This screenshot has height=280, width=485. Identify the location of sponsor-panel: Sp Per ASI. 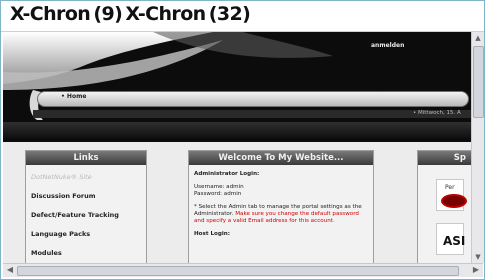
(444, 206).